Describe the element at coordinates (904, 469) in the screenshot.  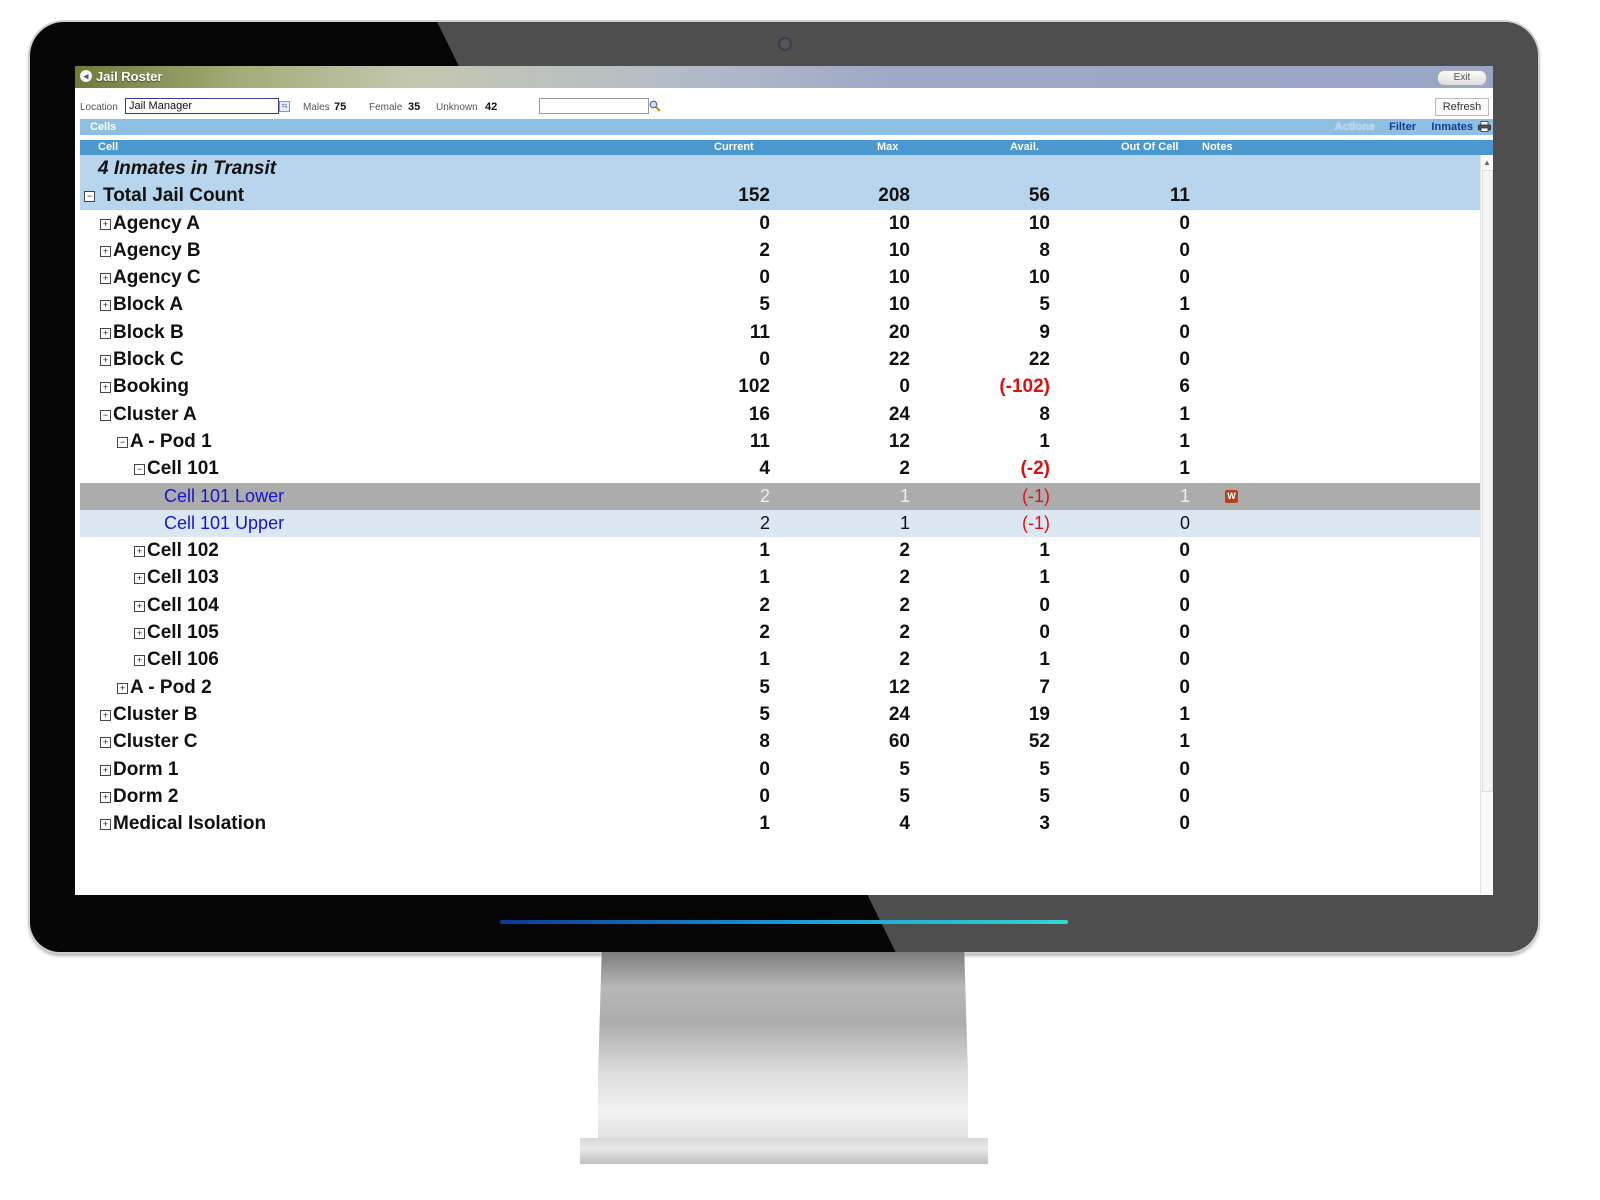
I see `cell-max: 2` at that location.